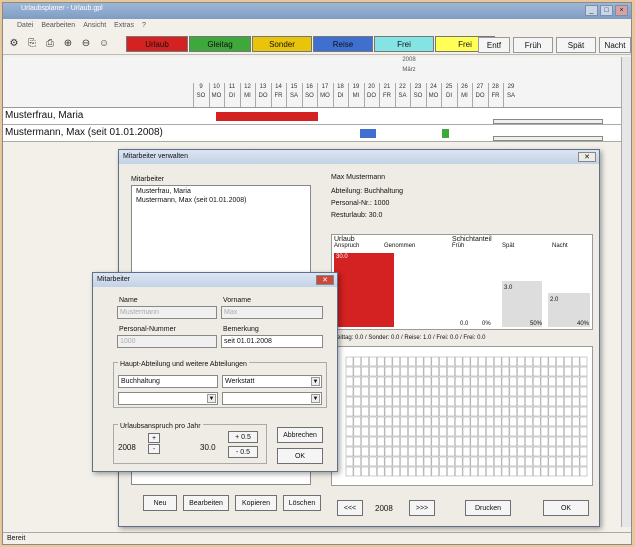 This screenshot has height=547, width=635. Describe the element at coordinates (404, 44) in the screenshot. I see `absence-button-frei-1: Frei` at that location.